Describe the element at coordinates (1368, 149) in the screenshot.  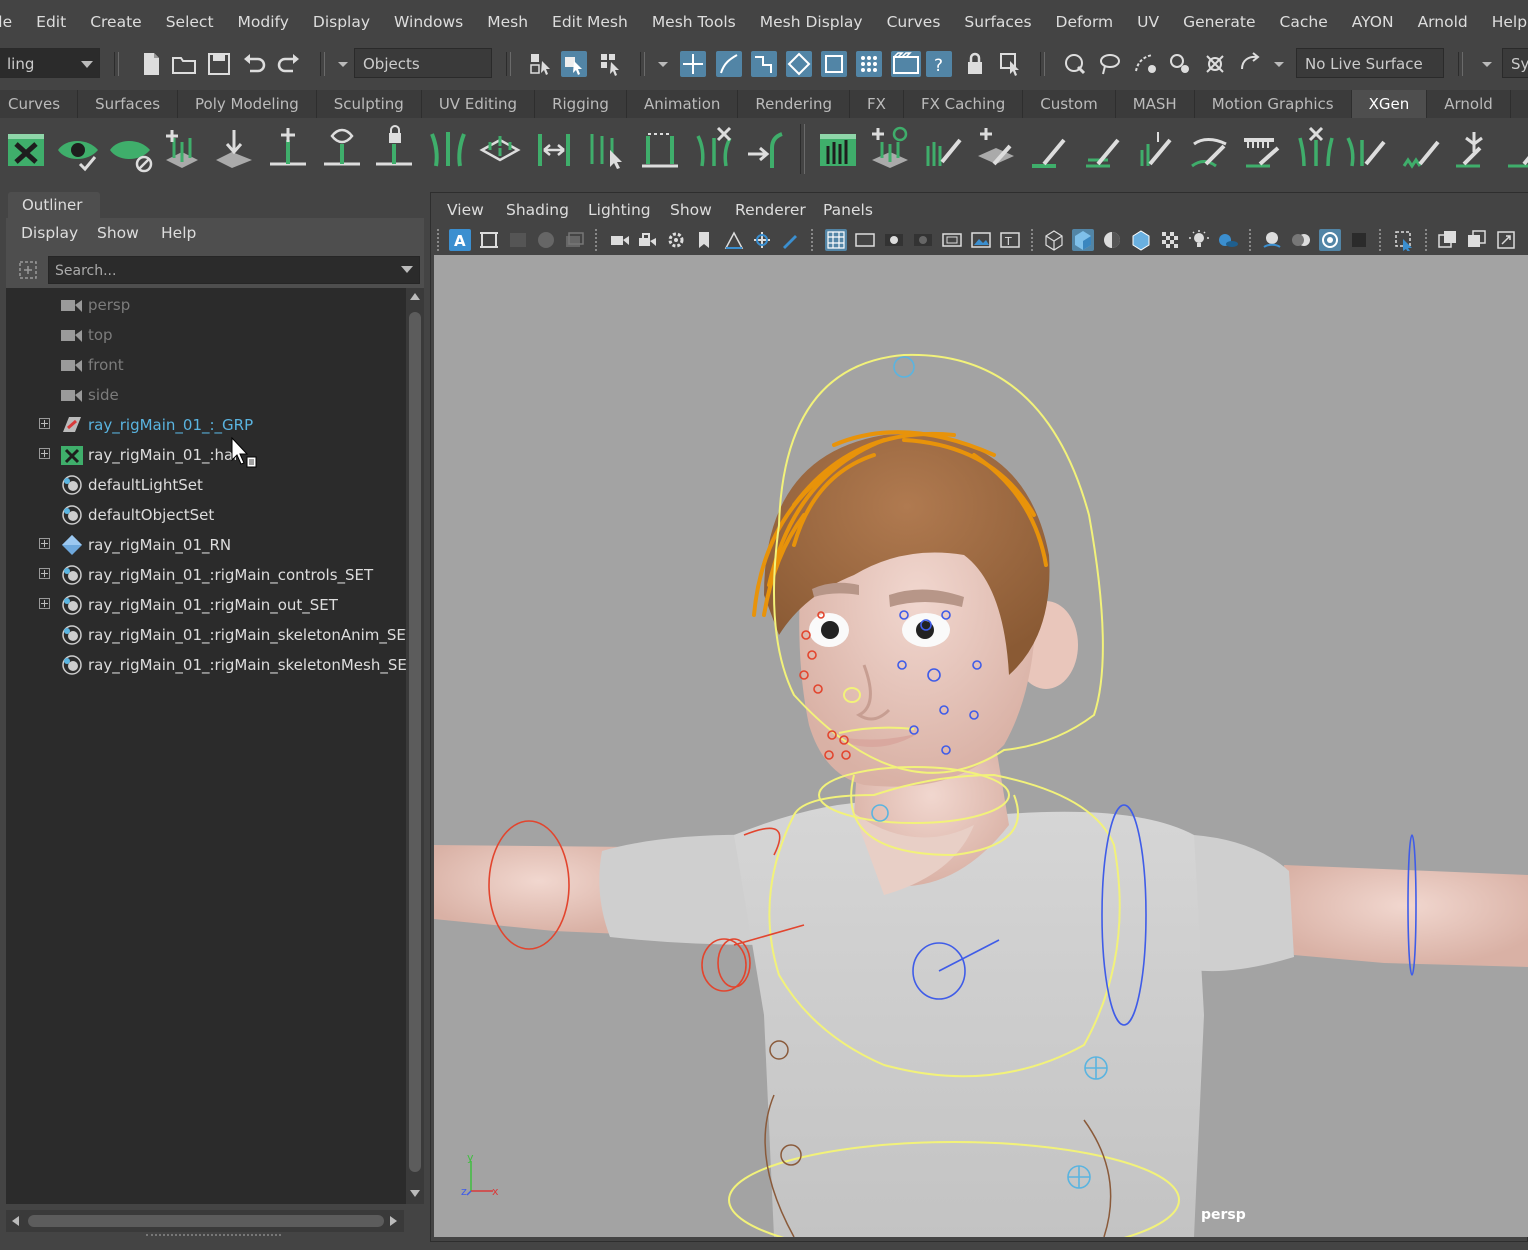
I see `part-brush-icon` at that location.